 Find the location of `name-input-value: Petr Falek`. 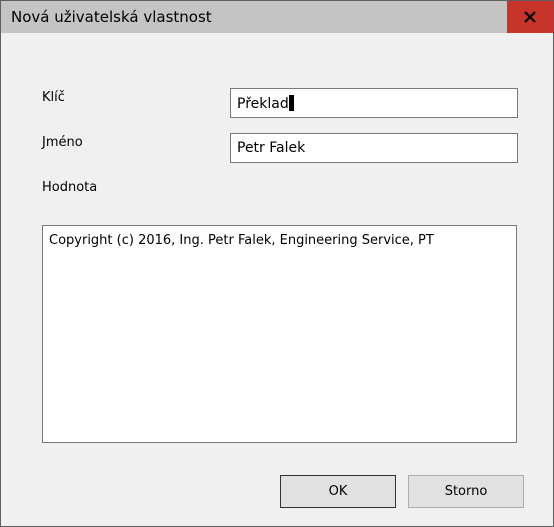

name-input-value: Petr Falek is located at coordinates (271, 148).